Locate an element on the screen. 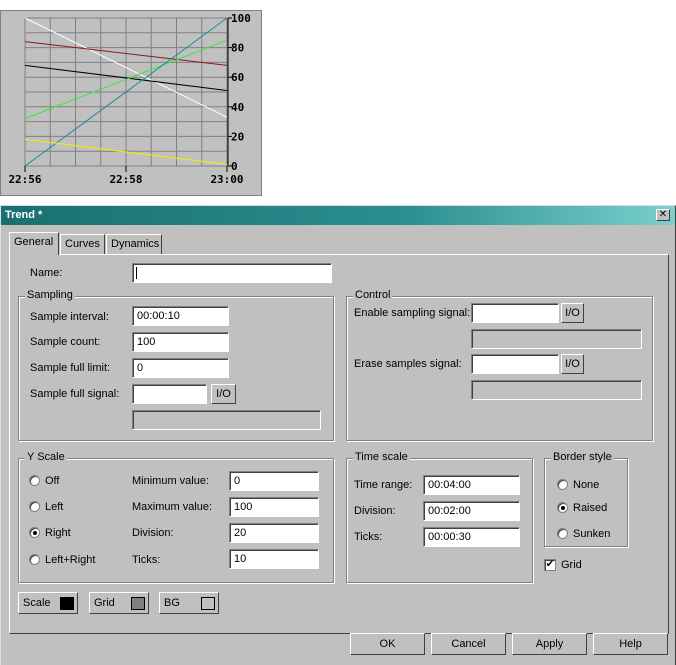  grid-color-swatch is located at coordinates (138, 603).